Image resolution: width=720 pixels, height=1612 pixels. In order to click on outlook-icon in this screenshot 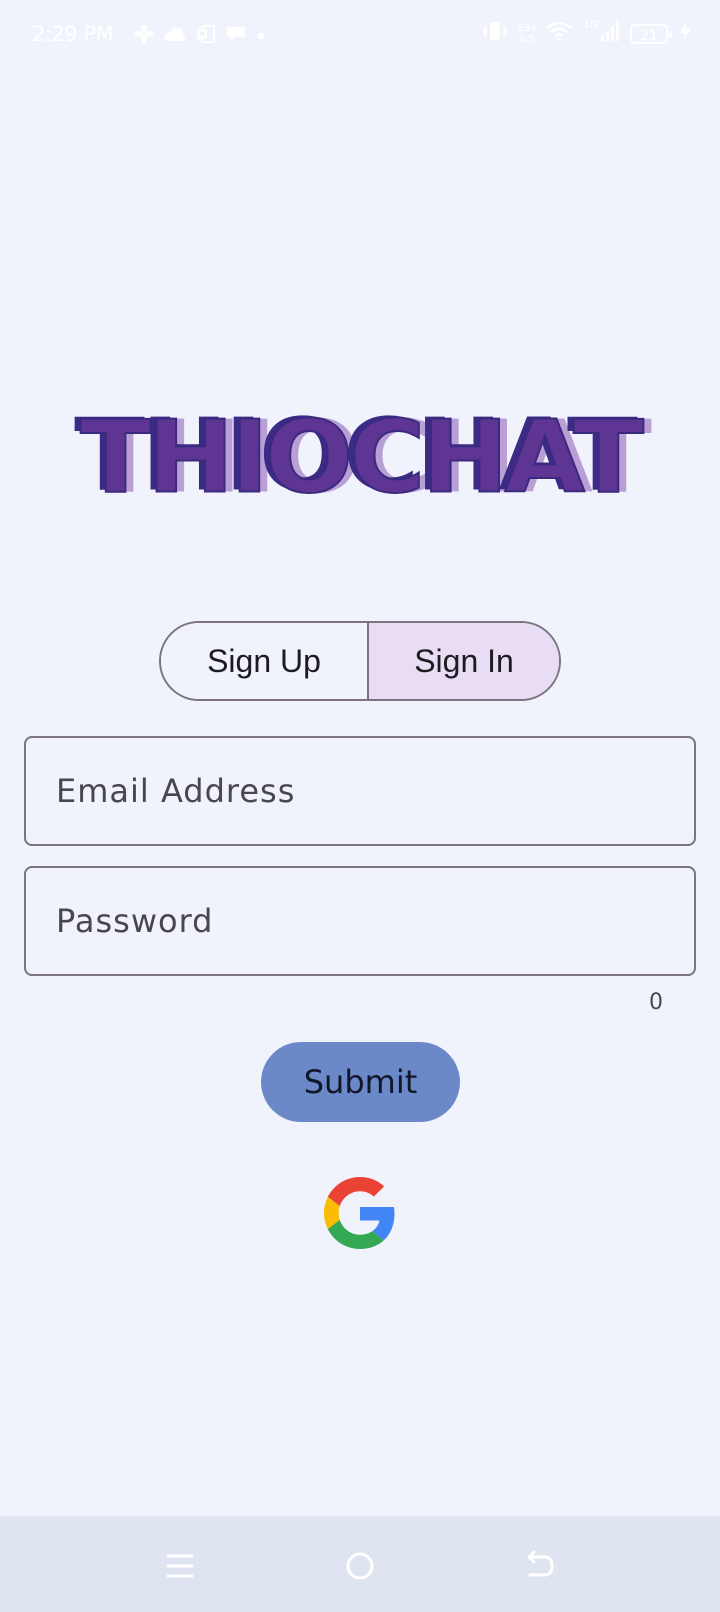, I will do `click(206, 36)`.